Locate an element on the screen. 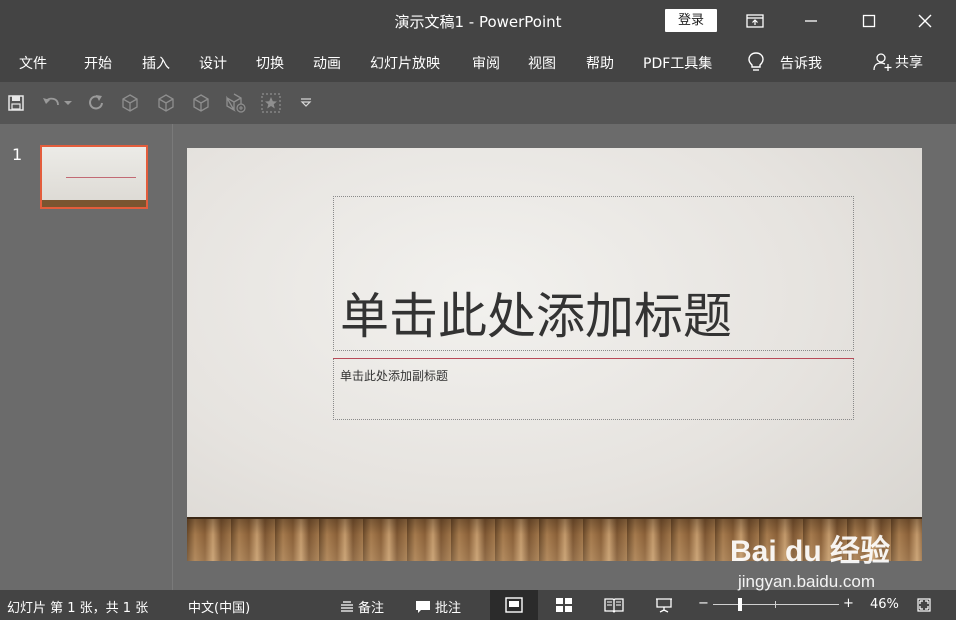 The image size is (956, 620). zoom-slider-track is located at coordinates (776, 604).